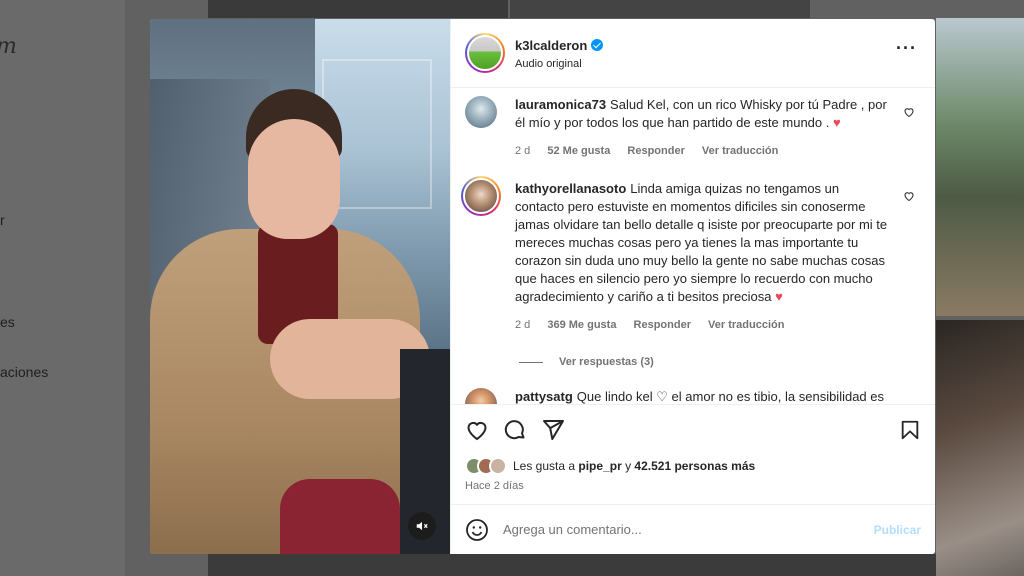 This screenshot has width=1024, height=576. I want to click on like-heart-icon, so click(477, 430).